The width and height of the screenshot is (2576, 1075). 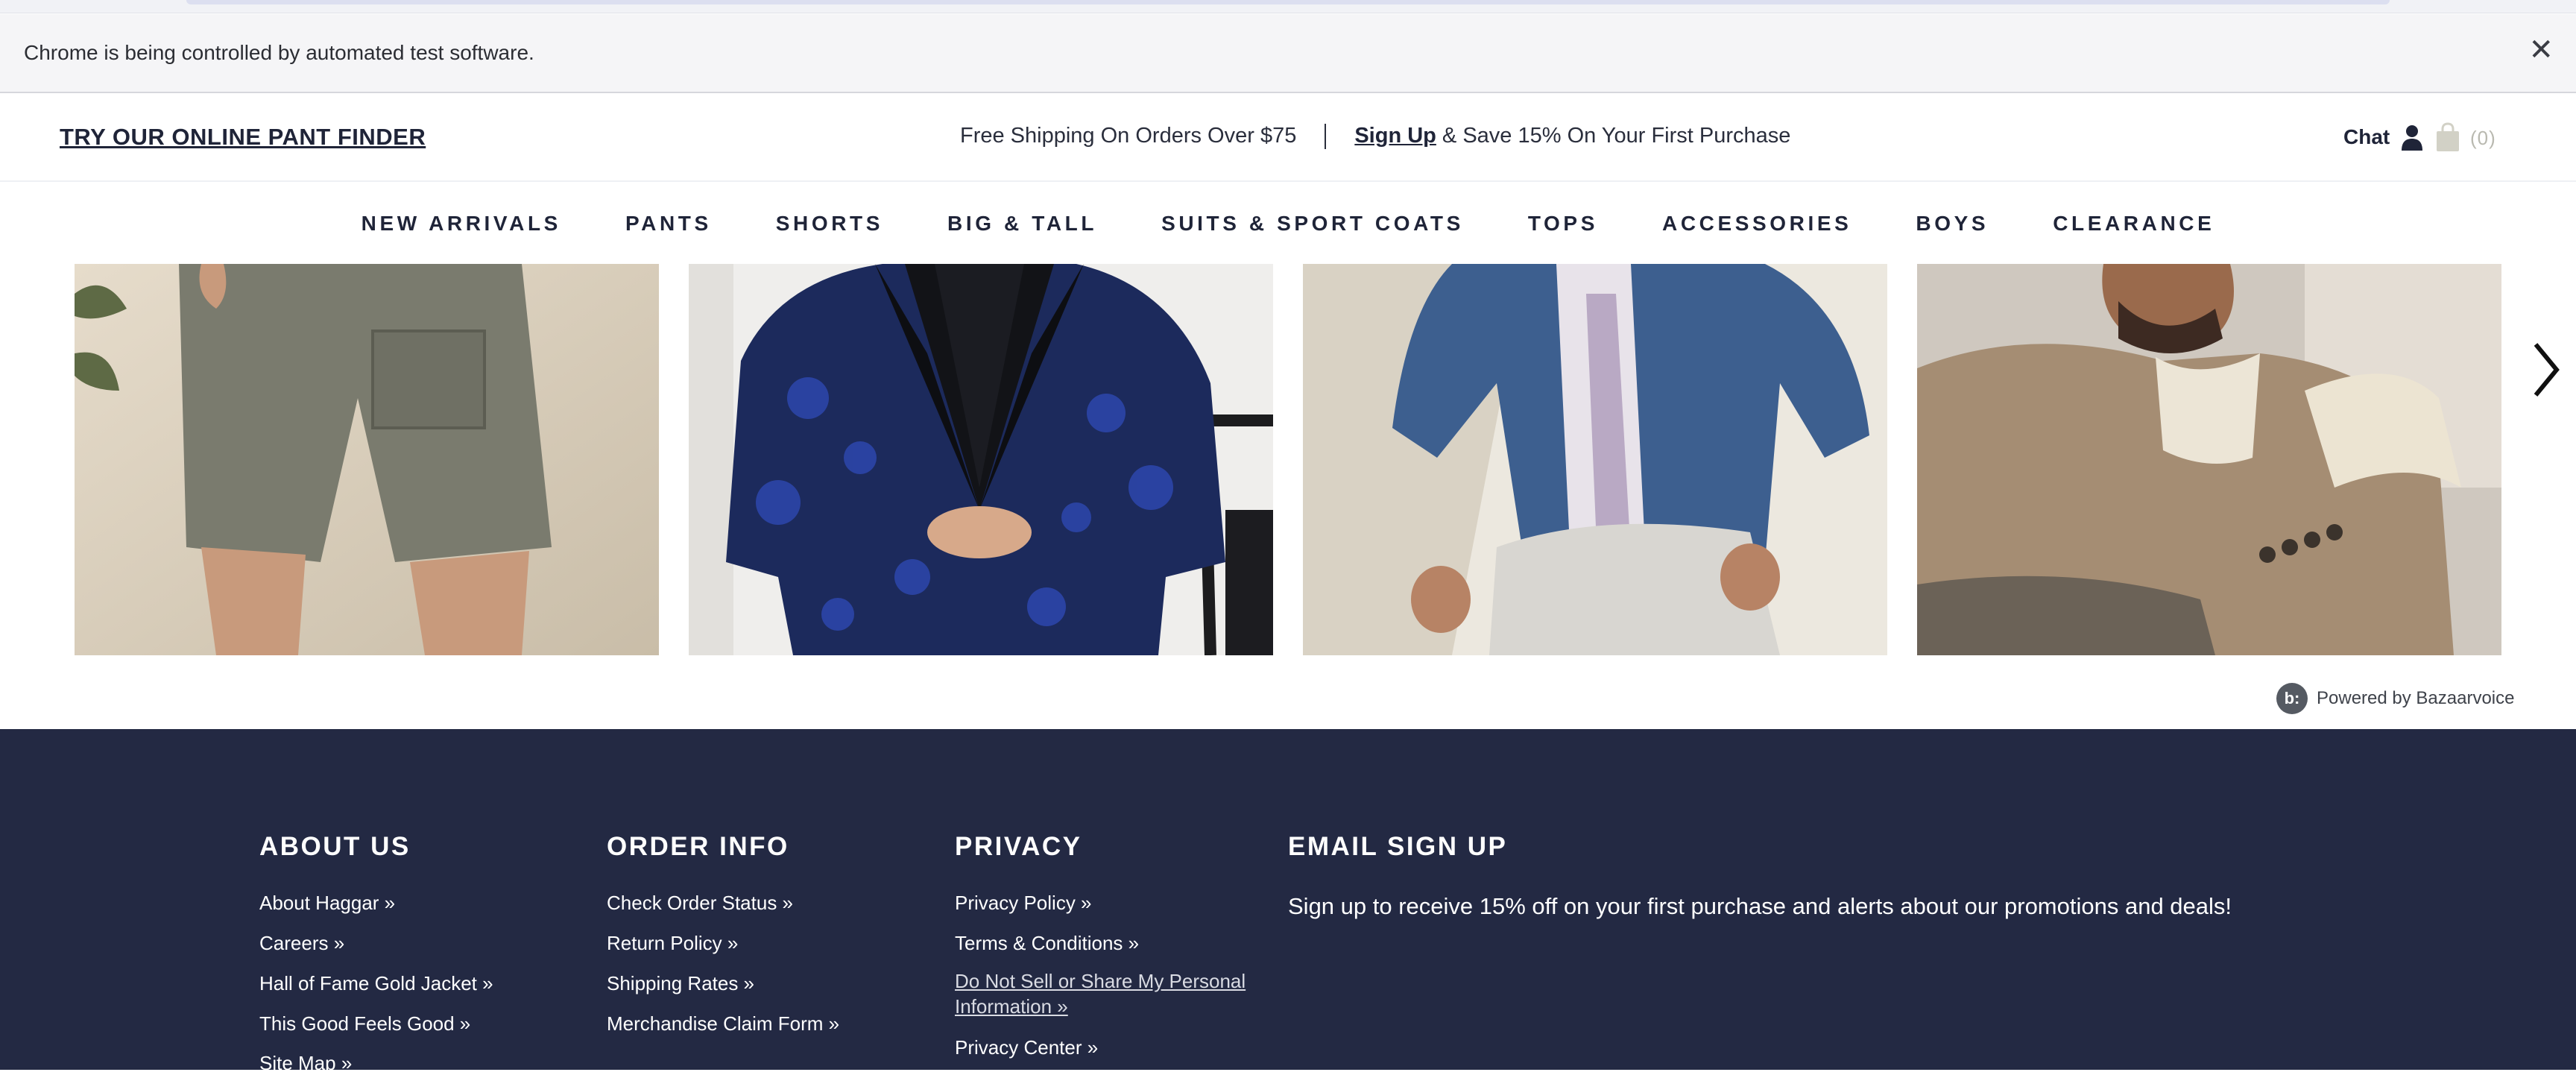 What do you see at coordinates (243, 137) in the screenshot?
I see `pant-finder-link: TRY OUR ONLINE PANT FINDER` at bounding box center [243, 137].